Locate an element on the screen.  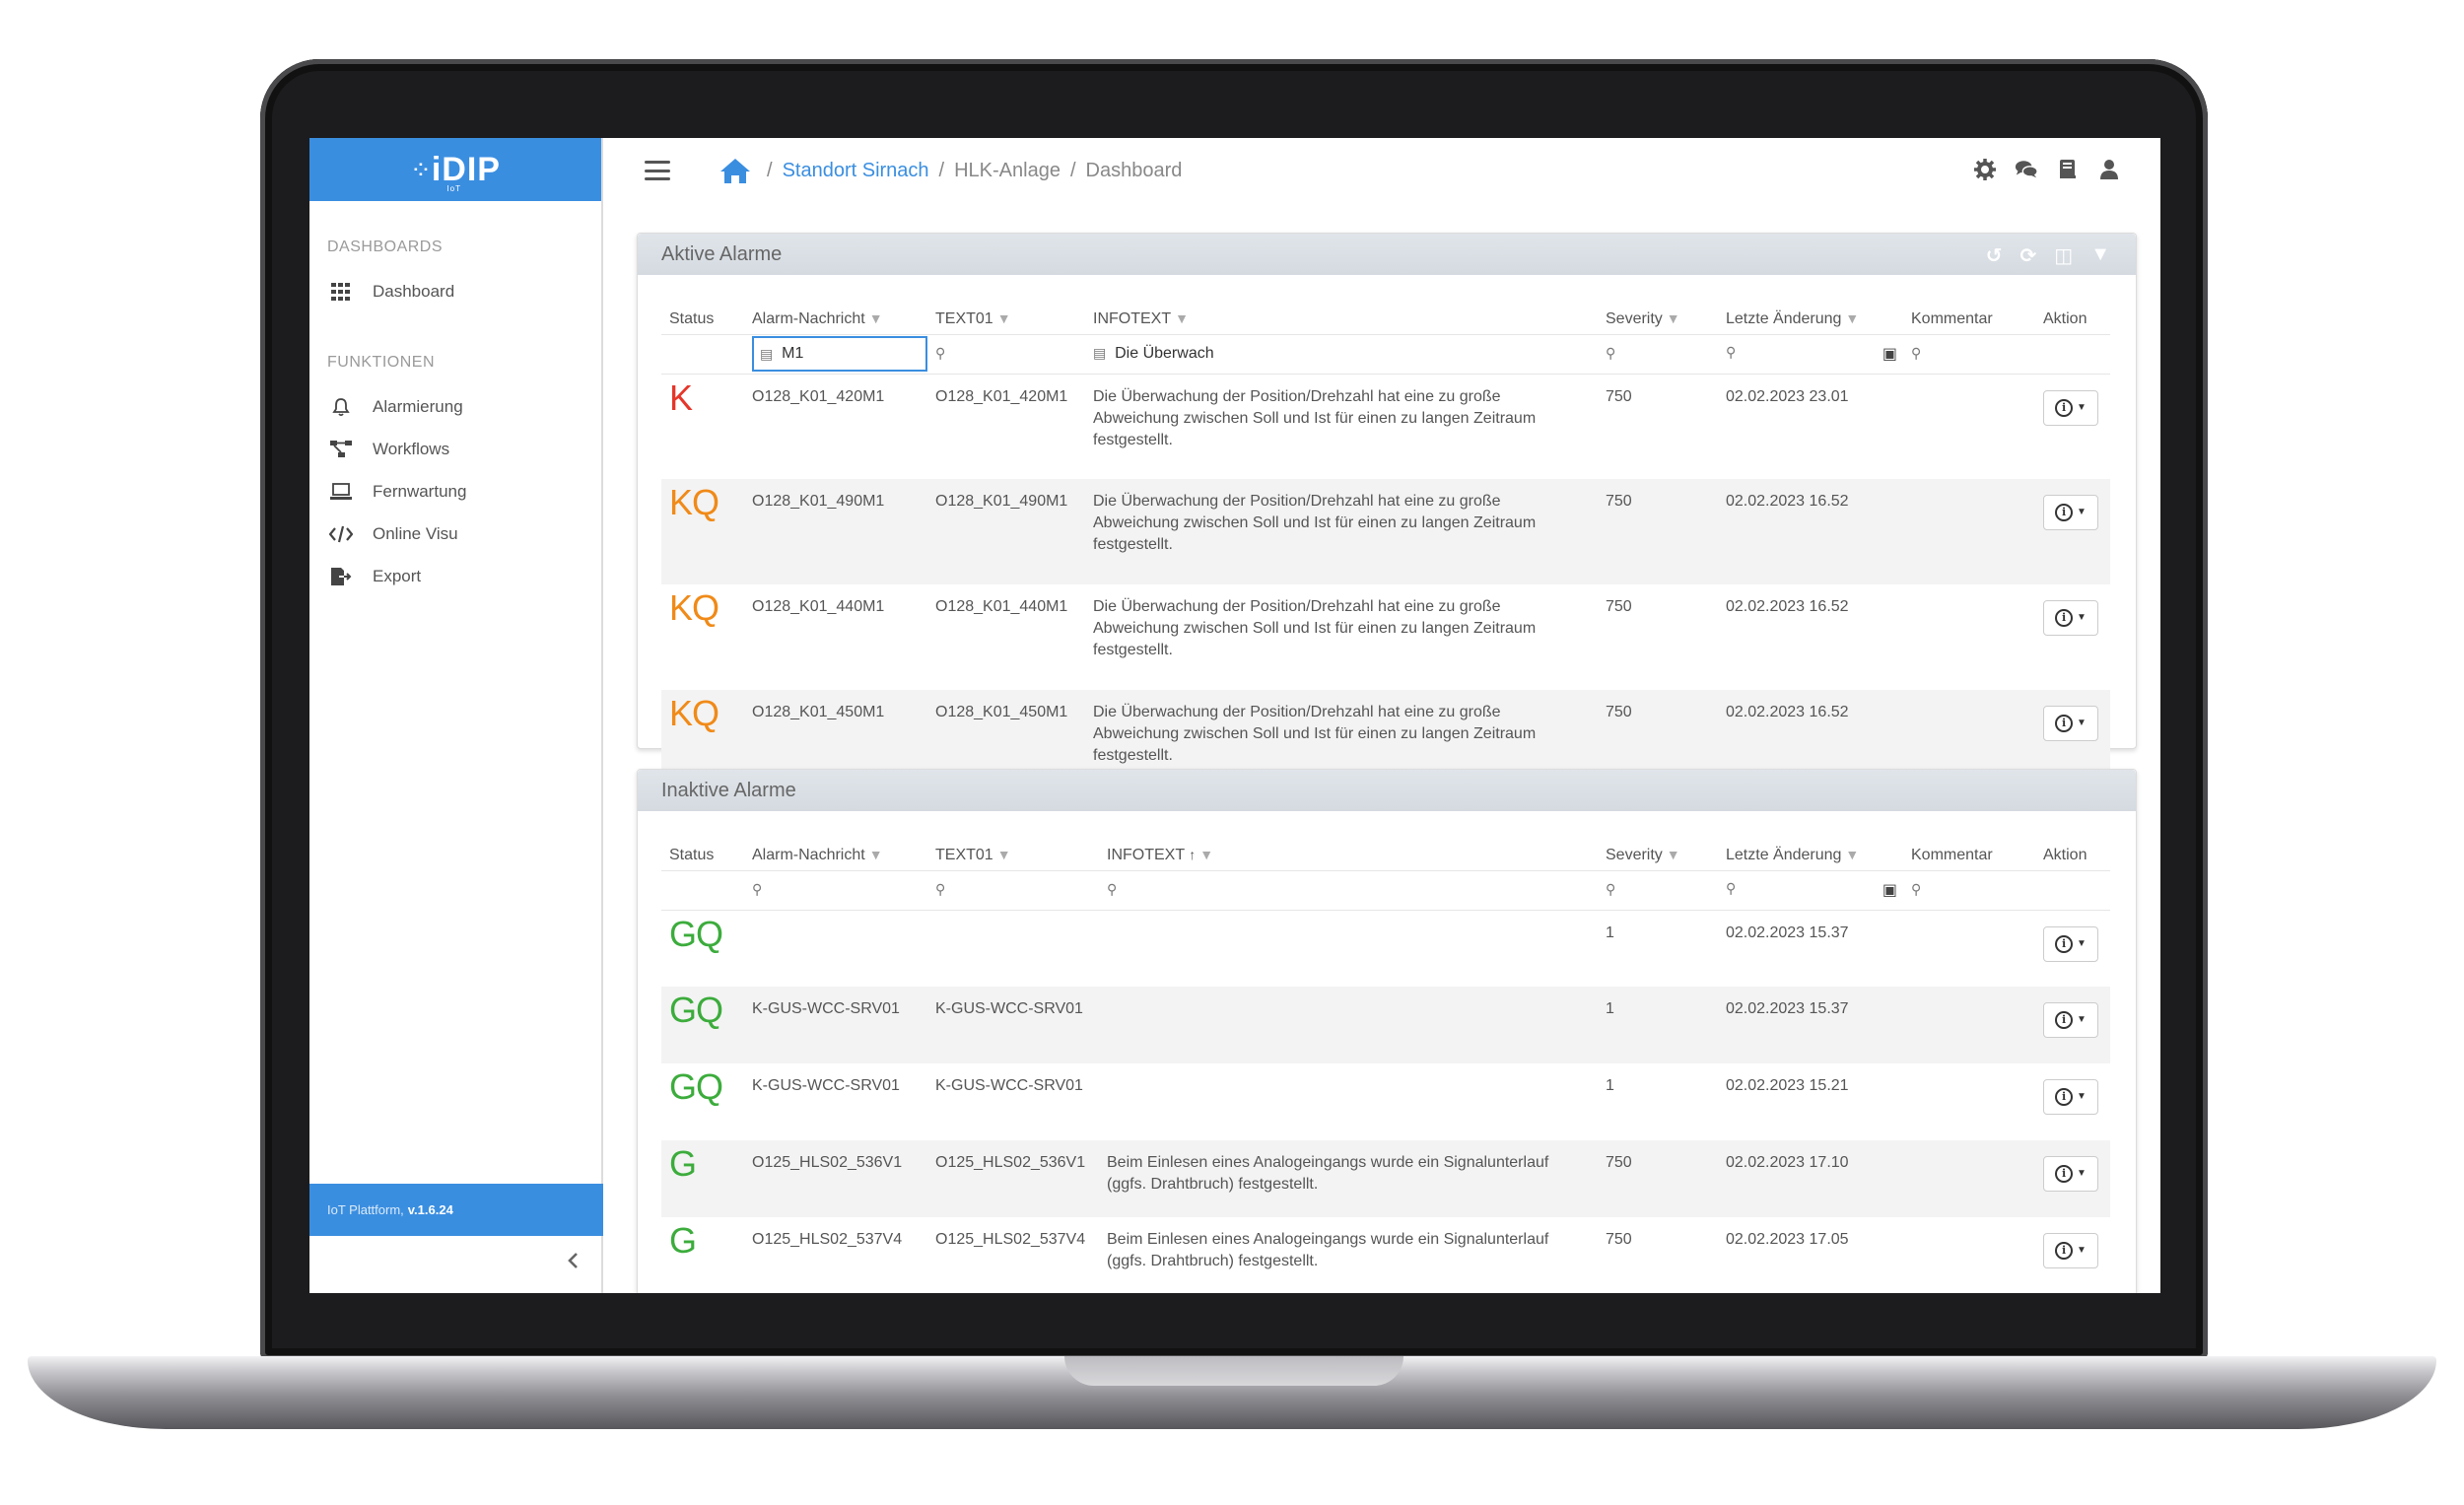
col-infotext: INFOTEXT ↑ ▼ is located at coordinates (1348, 851).